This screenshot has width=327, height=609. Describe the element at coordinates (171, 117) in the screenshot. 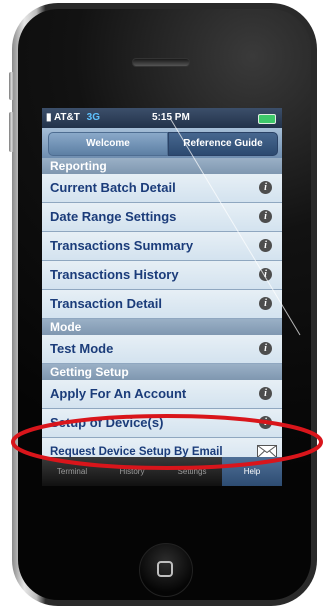

I see `clock: 5:15 PM` at that location.